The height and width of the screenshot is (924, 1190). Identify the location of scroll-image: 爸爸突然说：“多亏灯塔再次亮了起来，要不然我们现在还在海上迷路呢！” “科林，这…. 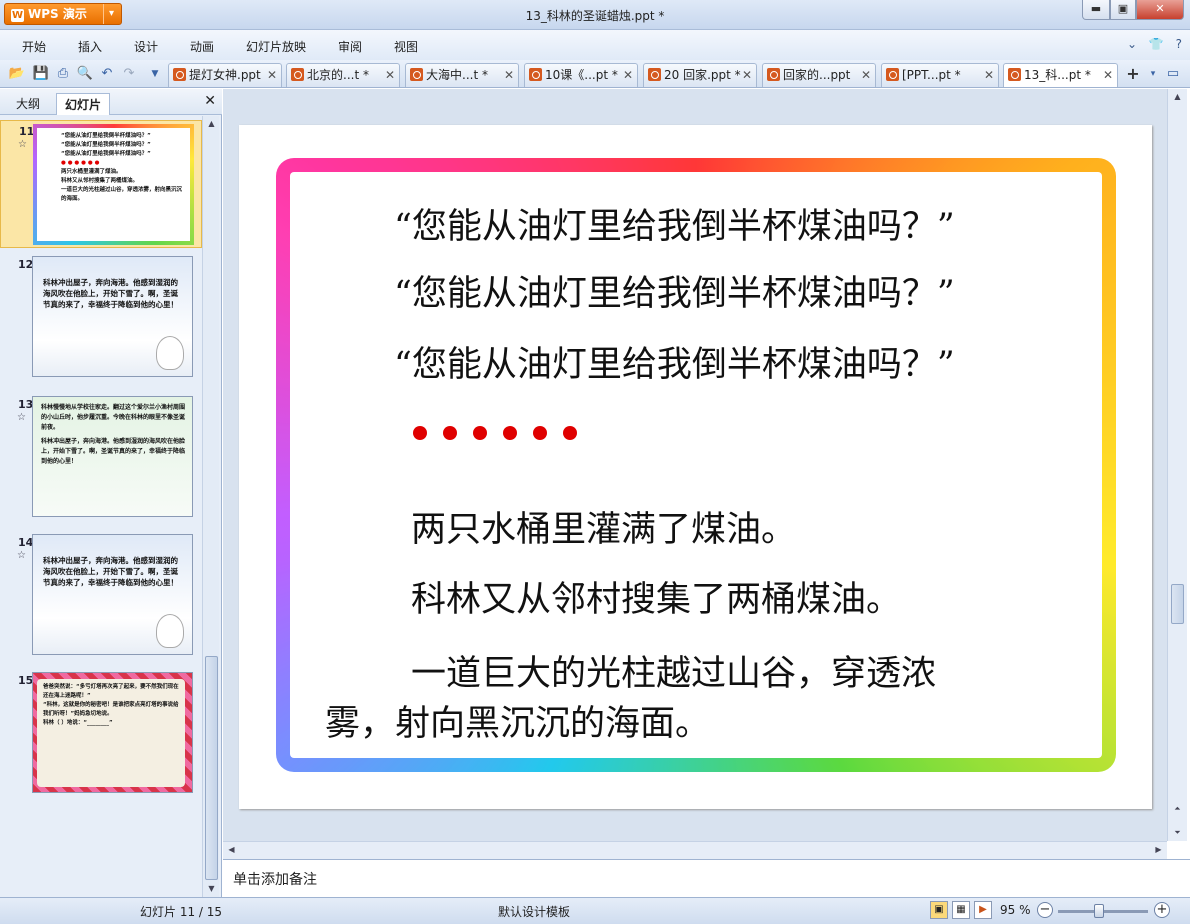
(111, 733).